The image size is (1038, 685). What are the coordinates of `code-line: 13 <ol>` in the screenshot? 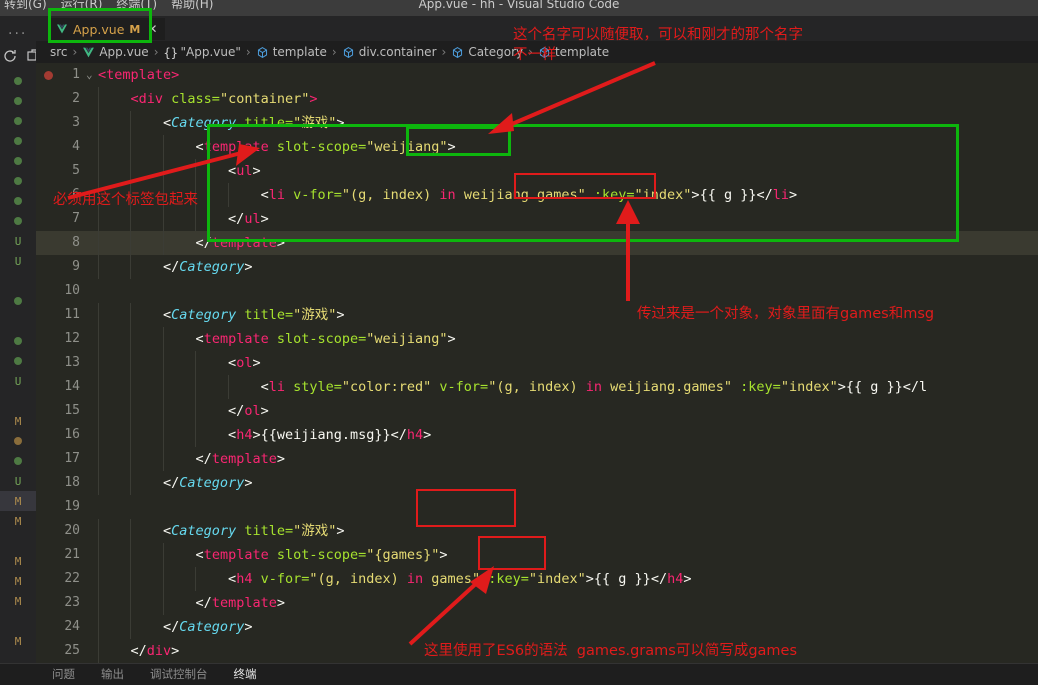 It's located at (537, 363).